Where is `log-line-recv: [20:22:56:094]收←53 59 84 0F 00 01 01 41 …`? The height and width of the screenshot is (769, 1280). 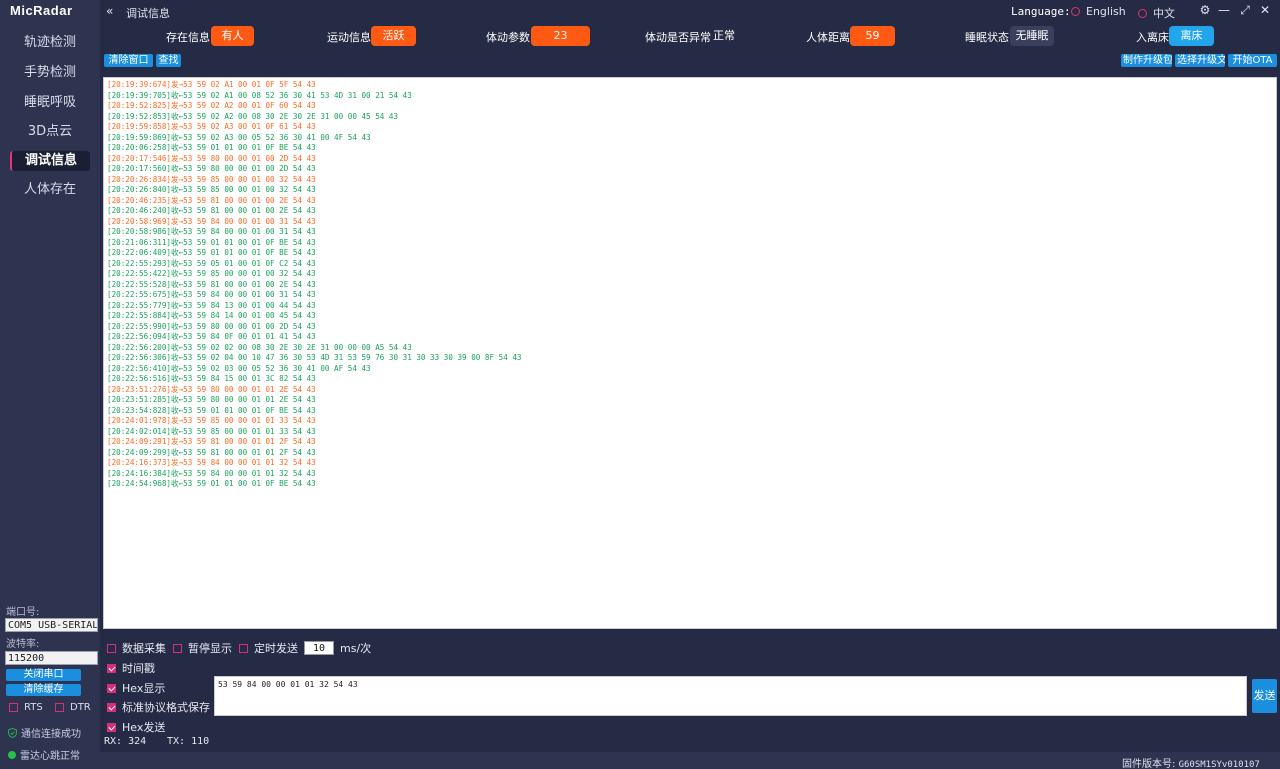 log-line-recv: [20:22:56:094]收←53 59 84 0F 00 01 01 41 … is located at coordinates (211, 336).